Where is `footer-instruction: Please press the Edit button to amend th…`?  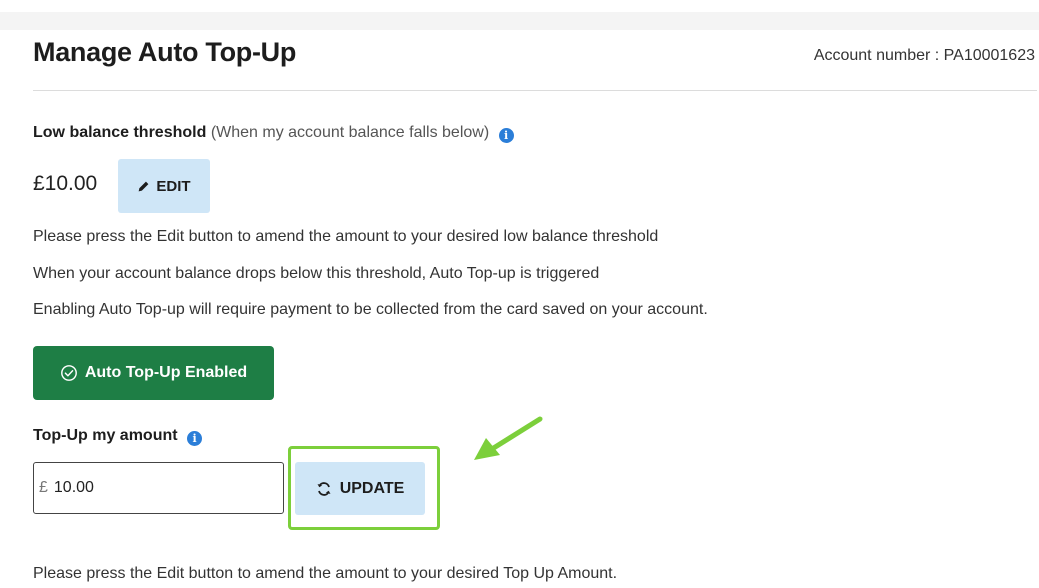 footer-instruction: Please press the Edit button to amend th… is located at coordinates (325, 573).